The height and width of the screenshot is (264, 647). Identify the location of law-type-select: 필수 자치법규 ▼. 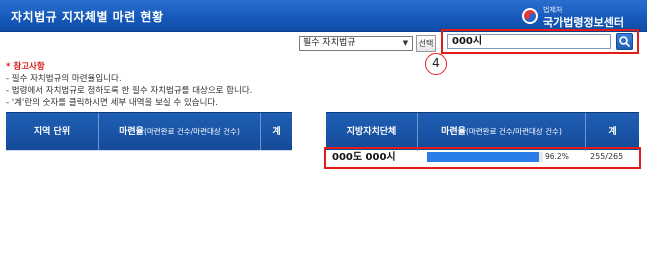
(356, 43).